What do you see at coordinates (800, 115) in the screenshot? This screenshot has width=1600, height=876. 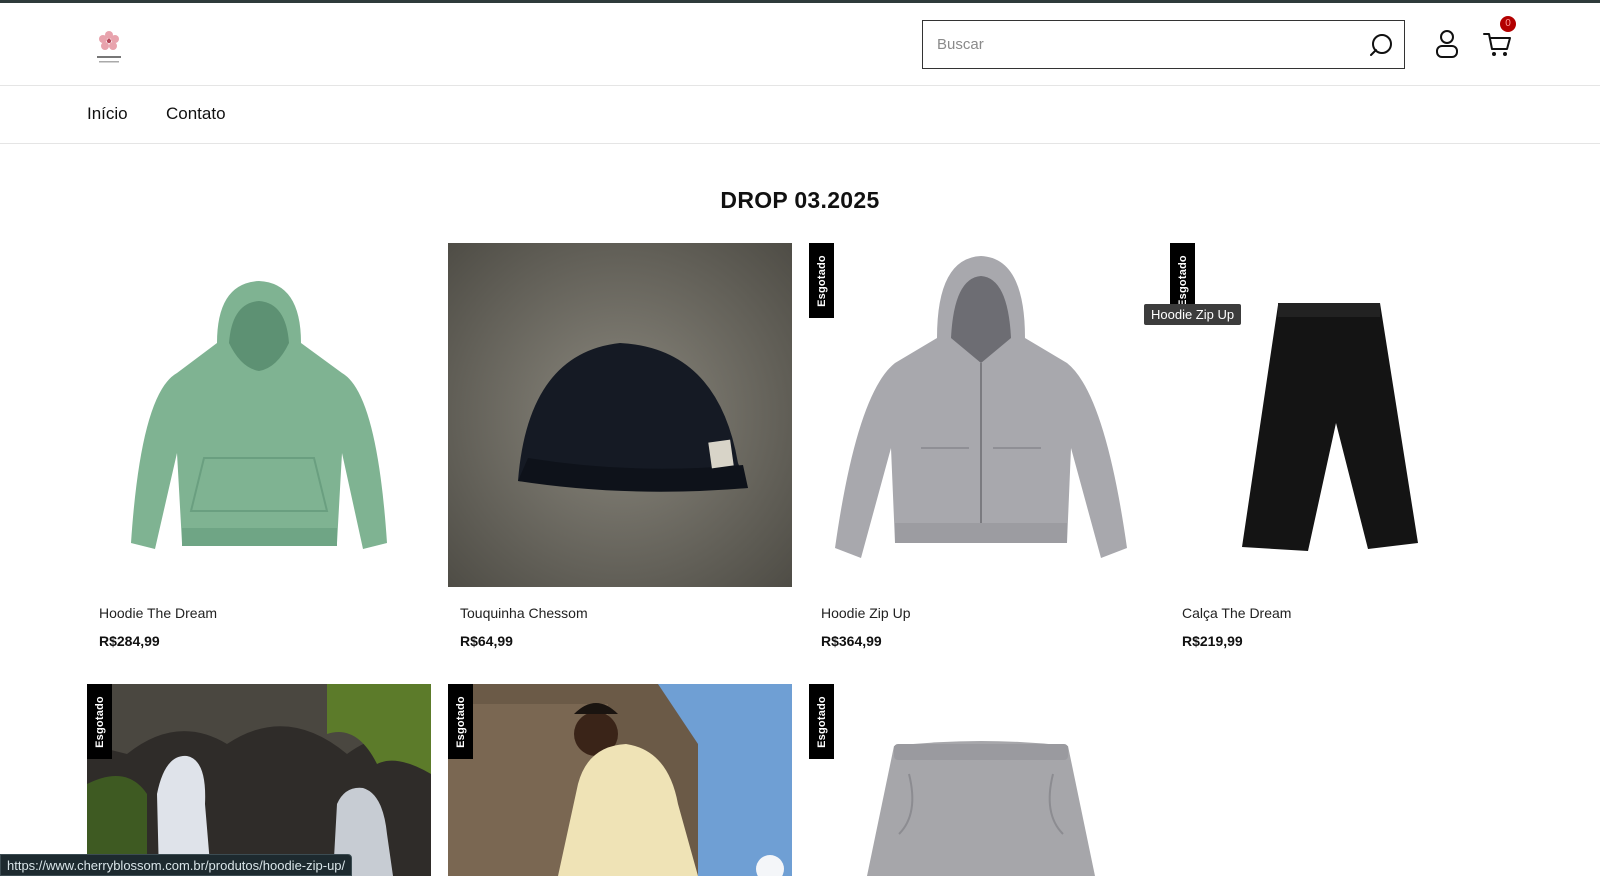 I see `main-nav: Início Contato` at bounding box center [800, 115].